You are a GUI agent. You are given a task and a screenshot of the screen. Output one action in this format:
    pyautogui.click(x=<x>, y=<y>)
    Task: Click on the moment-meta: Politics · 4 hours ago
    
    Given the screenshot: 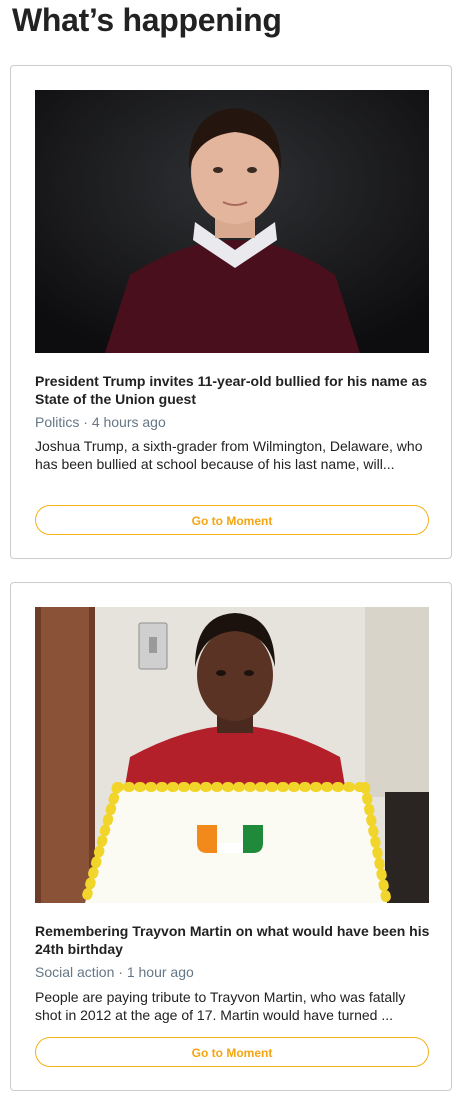 What is the action you would take?
    pyautogui.click(x=100, y=422)
    